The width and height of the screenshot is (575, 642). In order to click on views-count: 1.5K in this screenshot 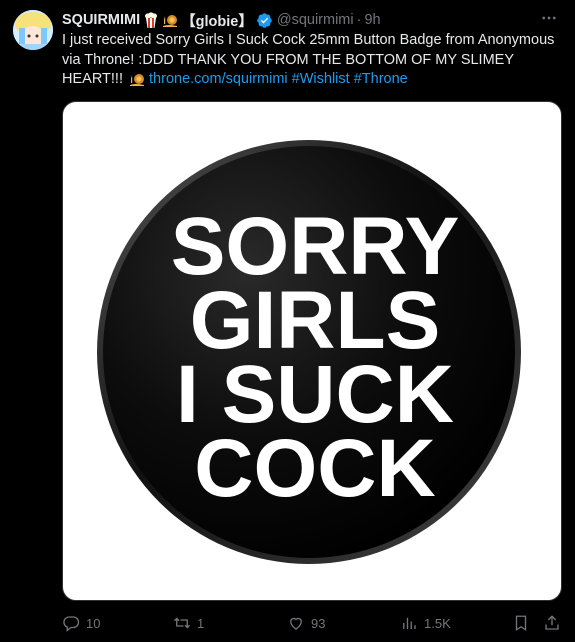, I will do `click(437, 623)`.